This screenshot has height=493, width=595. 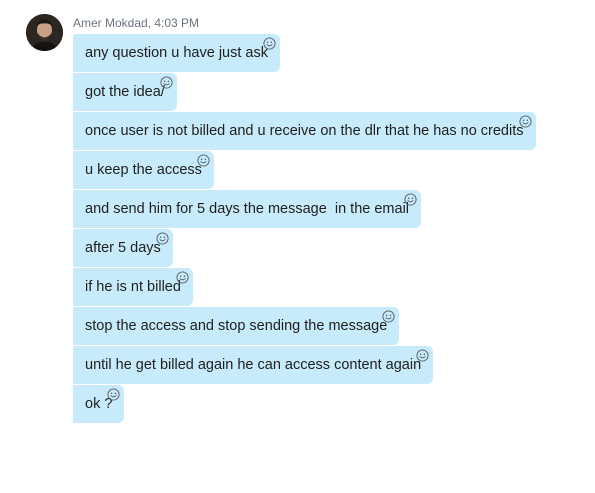 I want to click on sender-name-timestamp: Amer Mokdad, 4:03 PM, so click(x=136, y=23).